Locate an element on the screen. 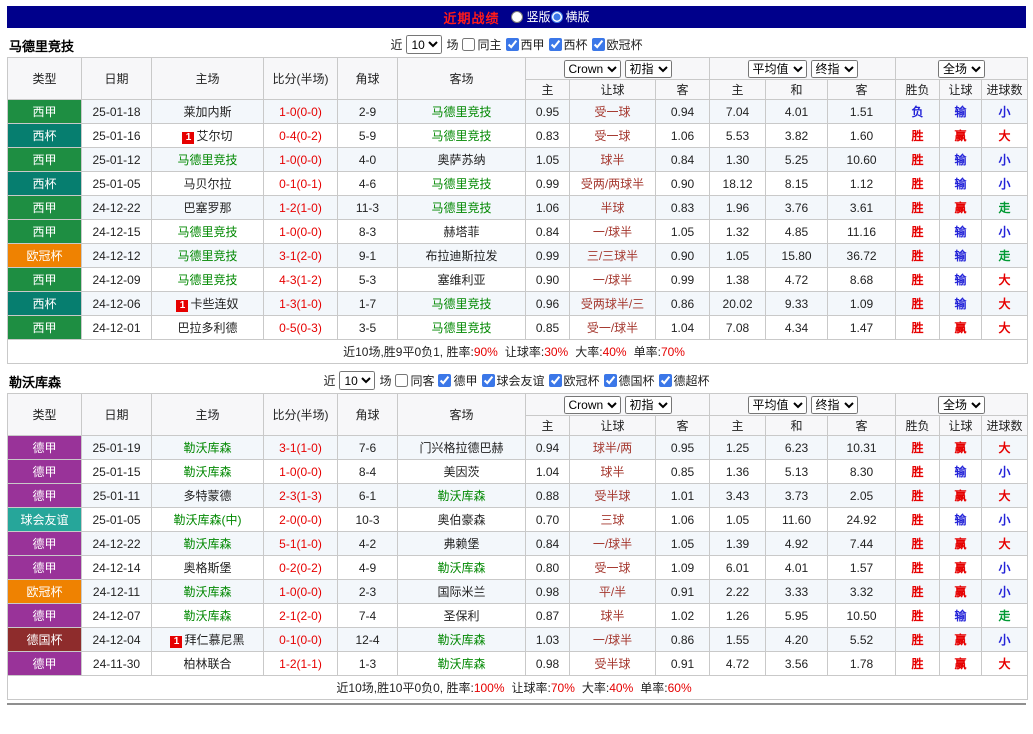 The image size is (1033, 734). away-team-cell: 弗赖堡 is located at coordinates (461, 543).